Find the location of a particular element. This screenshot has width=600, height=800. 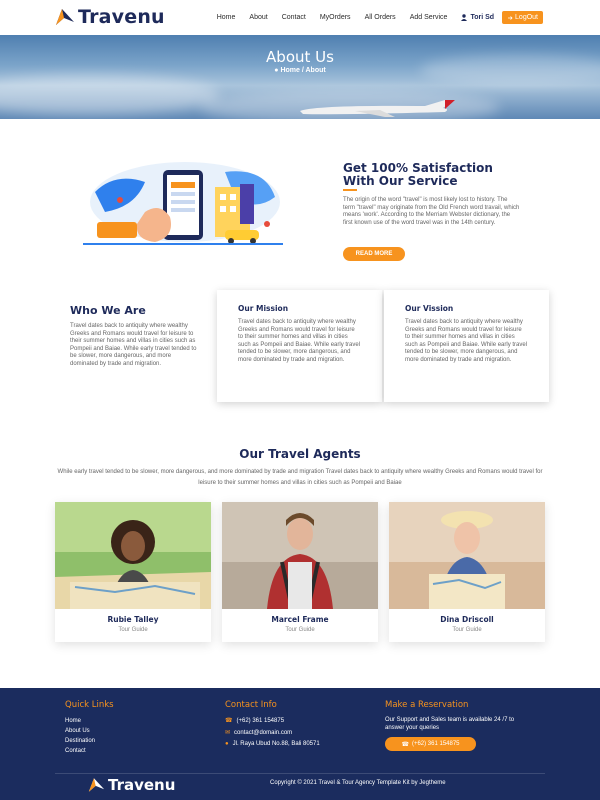

footer-email-text: contact@domain.com is located at coordinates (263, 732).